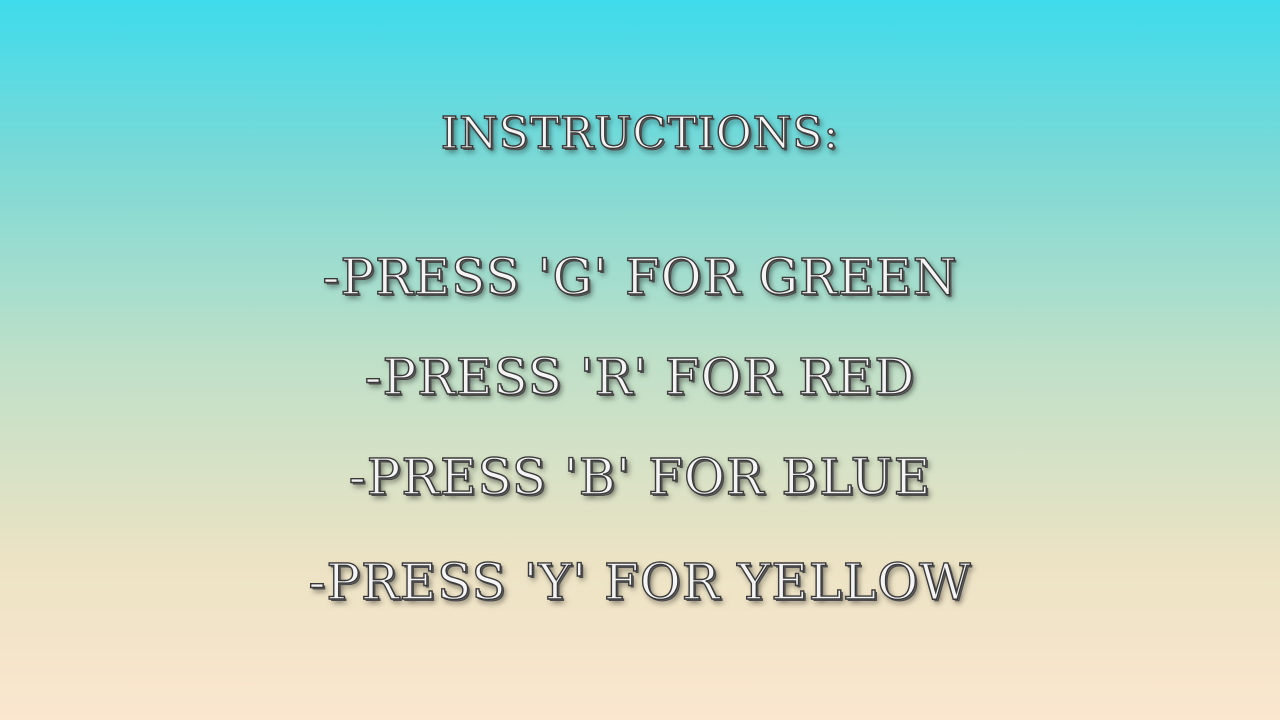  I want to click on instruction-green: -PRESS 'G' FOR GREEN, so click(640, 276).